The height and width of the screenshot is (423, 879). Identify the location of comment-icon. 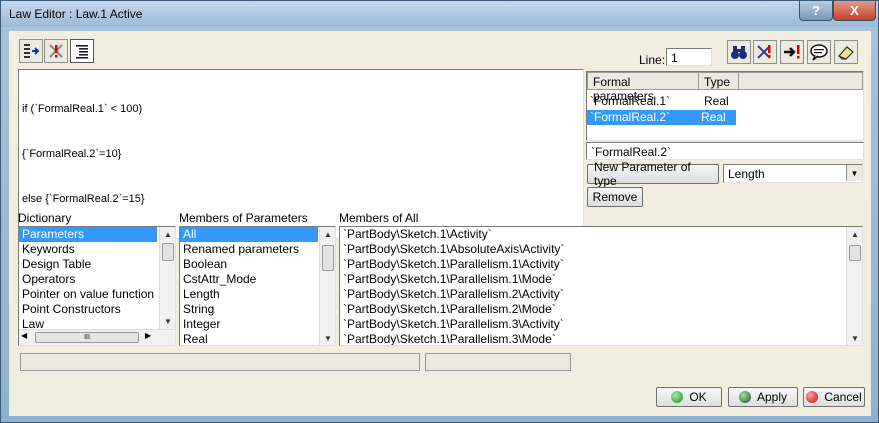
(819, 52).